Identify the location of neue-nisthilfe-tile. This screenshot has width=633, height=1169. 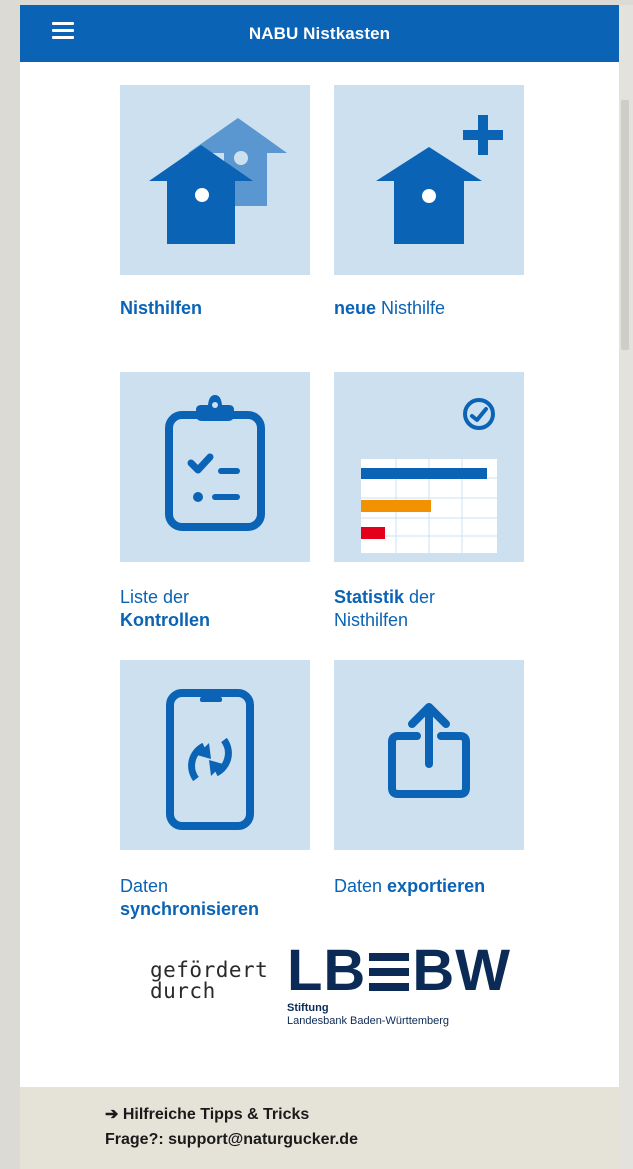
(429, 180).